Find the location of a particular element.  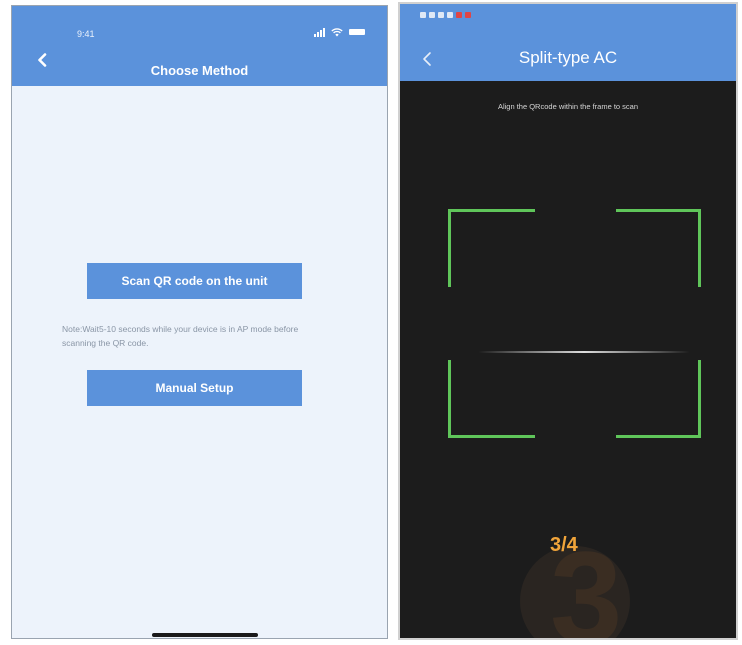

scan-frame-corner-top-right is located at coordinates (658, 248).